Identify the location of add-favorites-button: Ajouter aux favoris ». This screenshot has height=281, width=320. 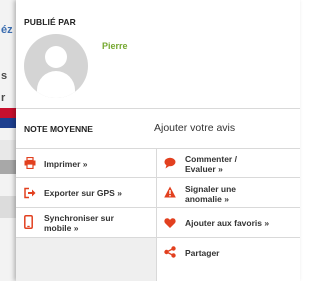
(228, 222).